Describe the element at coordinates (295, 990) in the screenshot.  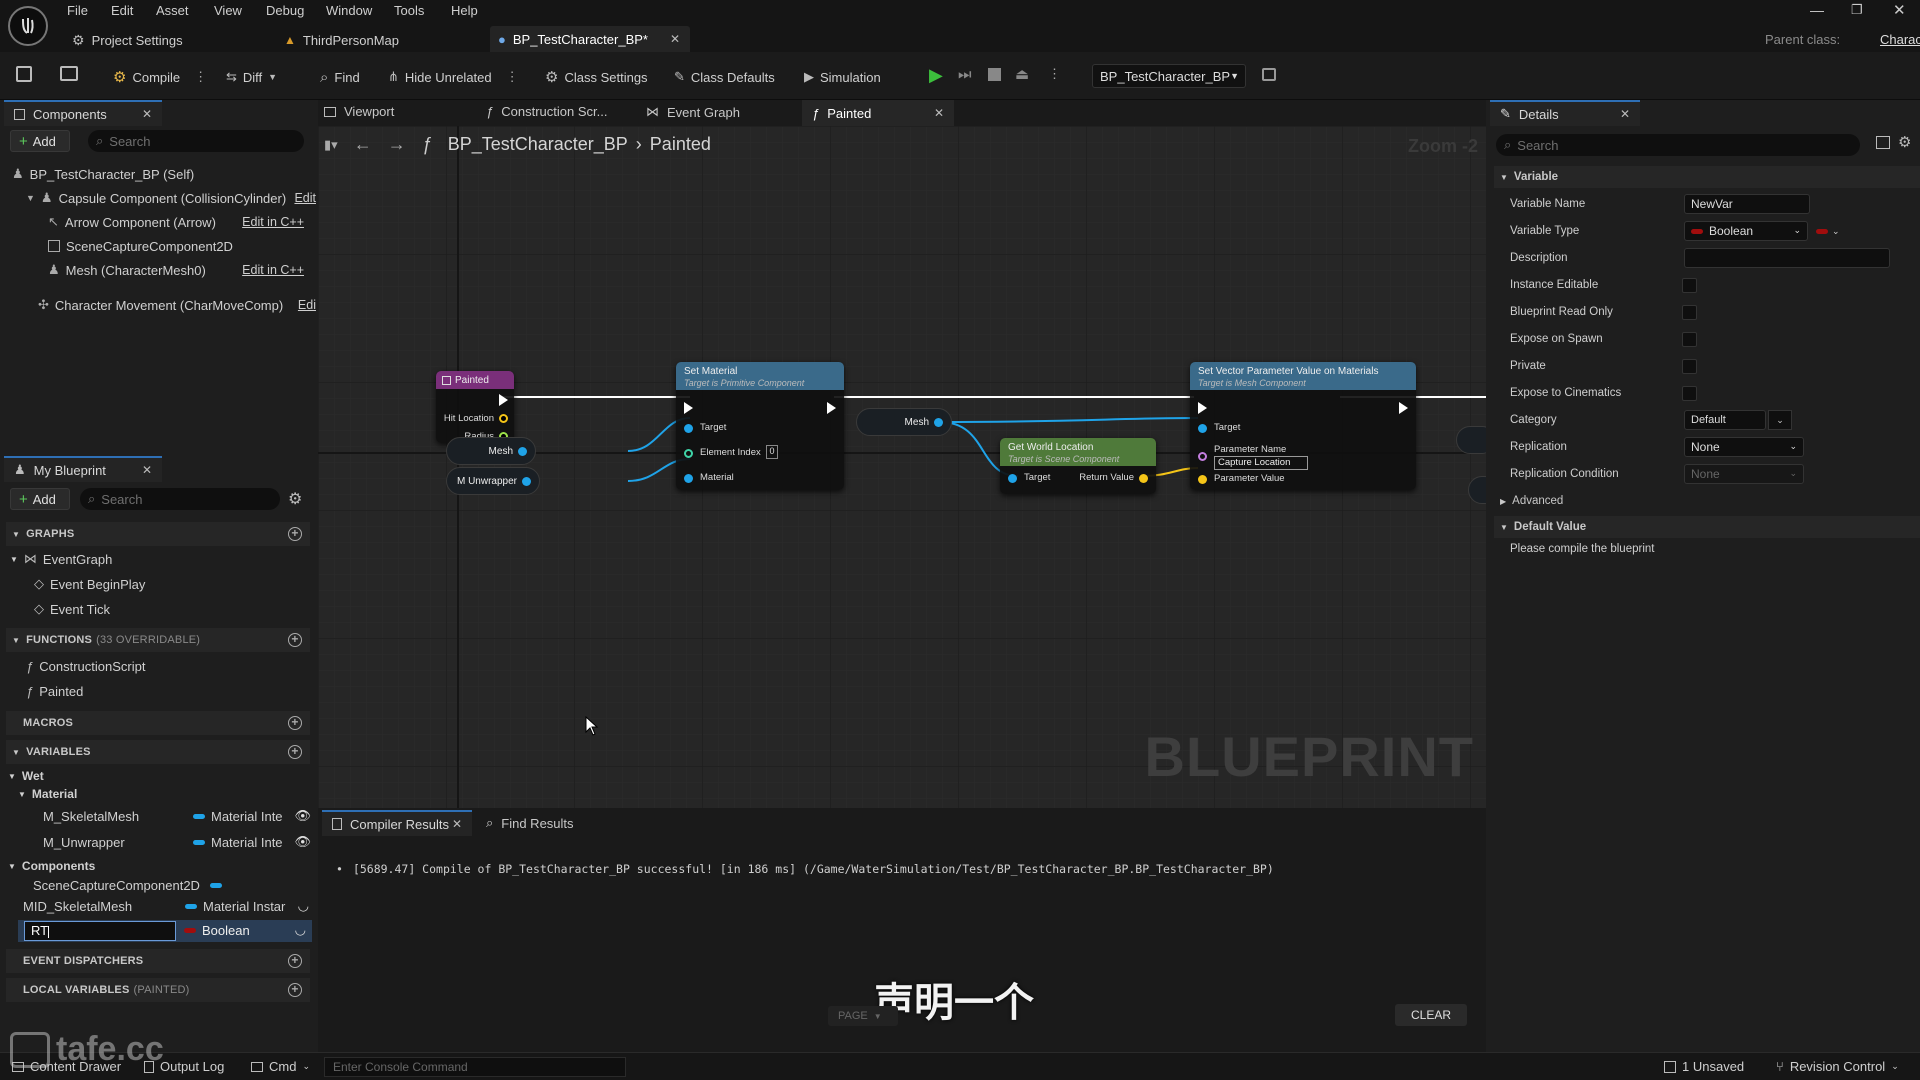
I see `add-local-variable-icon: +` at that location.